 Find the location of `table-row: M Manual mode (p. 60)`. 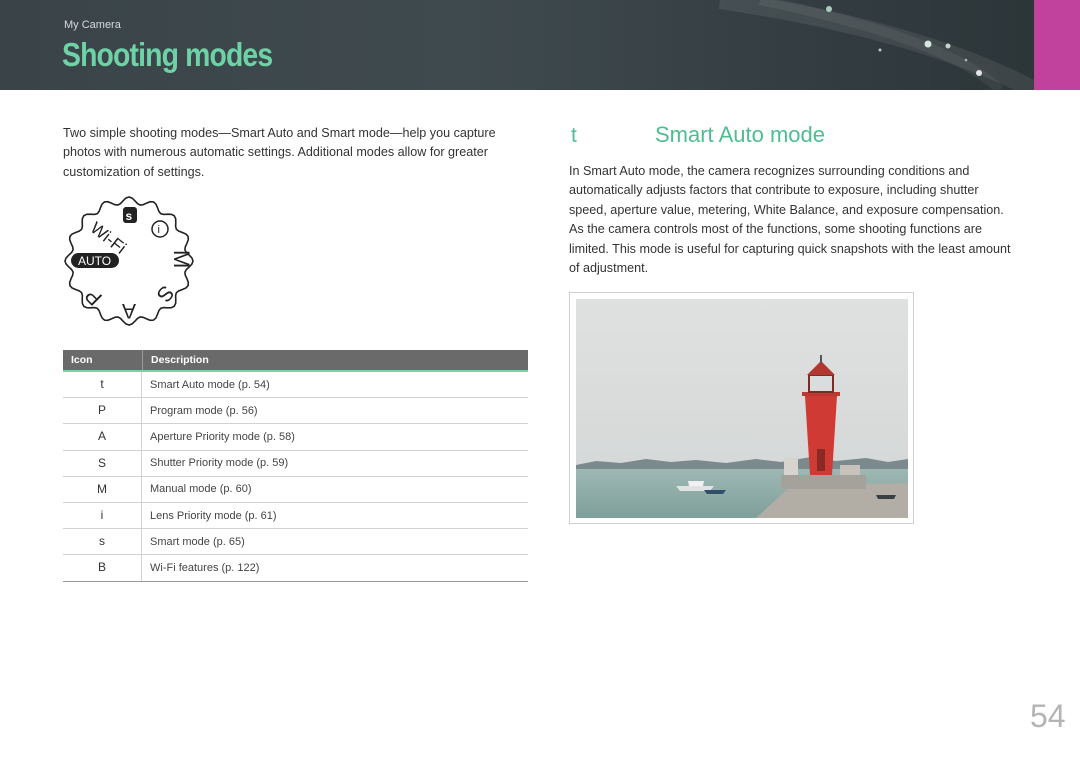

table-row: M Manual mode (p. 60) is located at coordinates (295, 489).